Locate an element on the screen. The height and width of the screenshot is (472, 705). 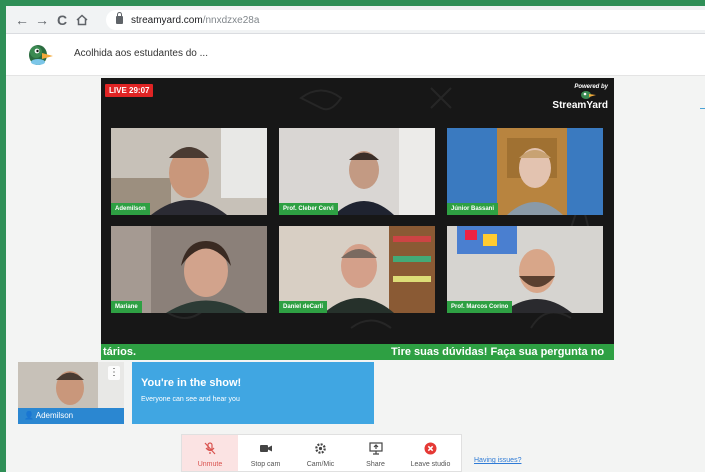
unmute-label: Unmute is located at coordinates (210, 464).